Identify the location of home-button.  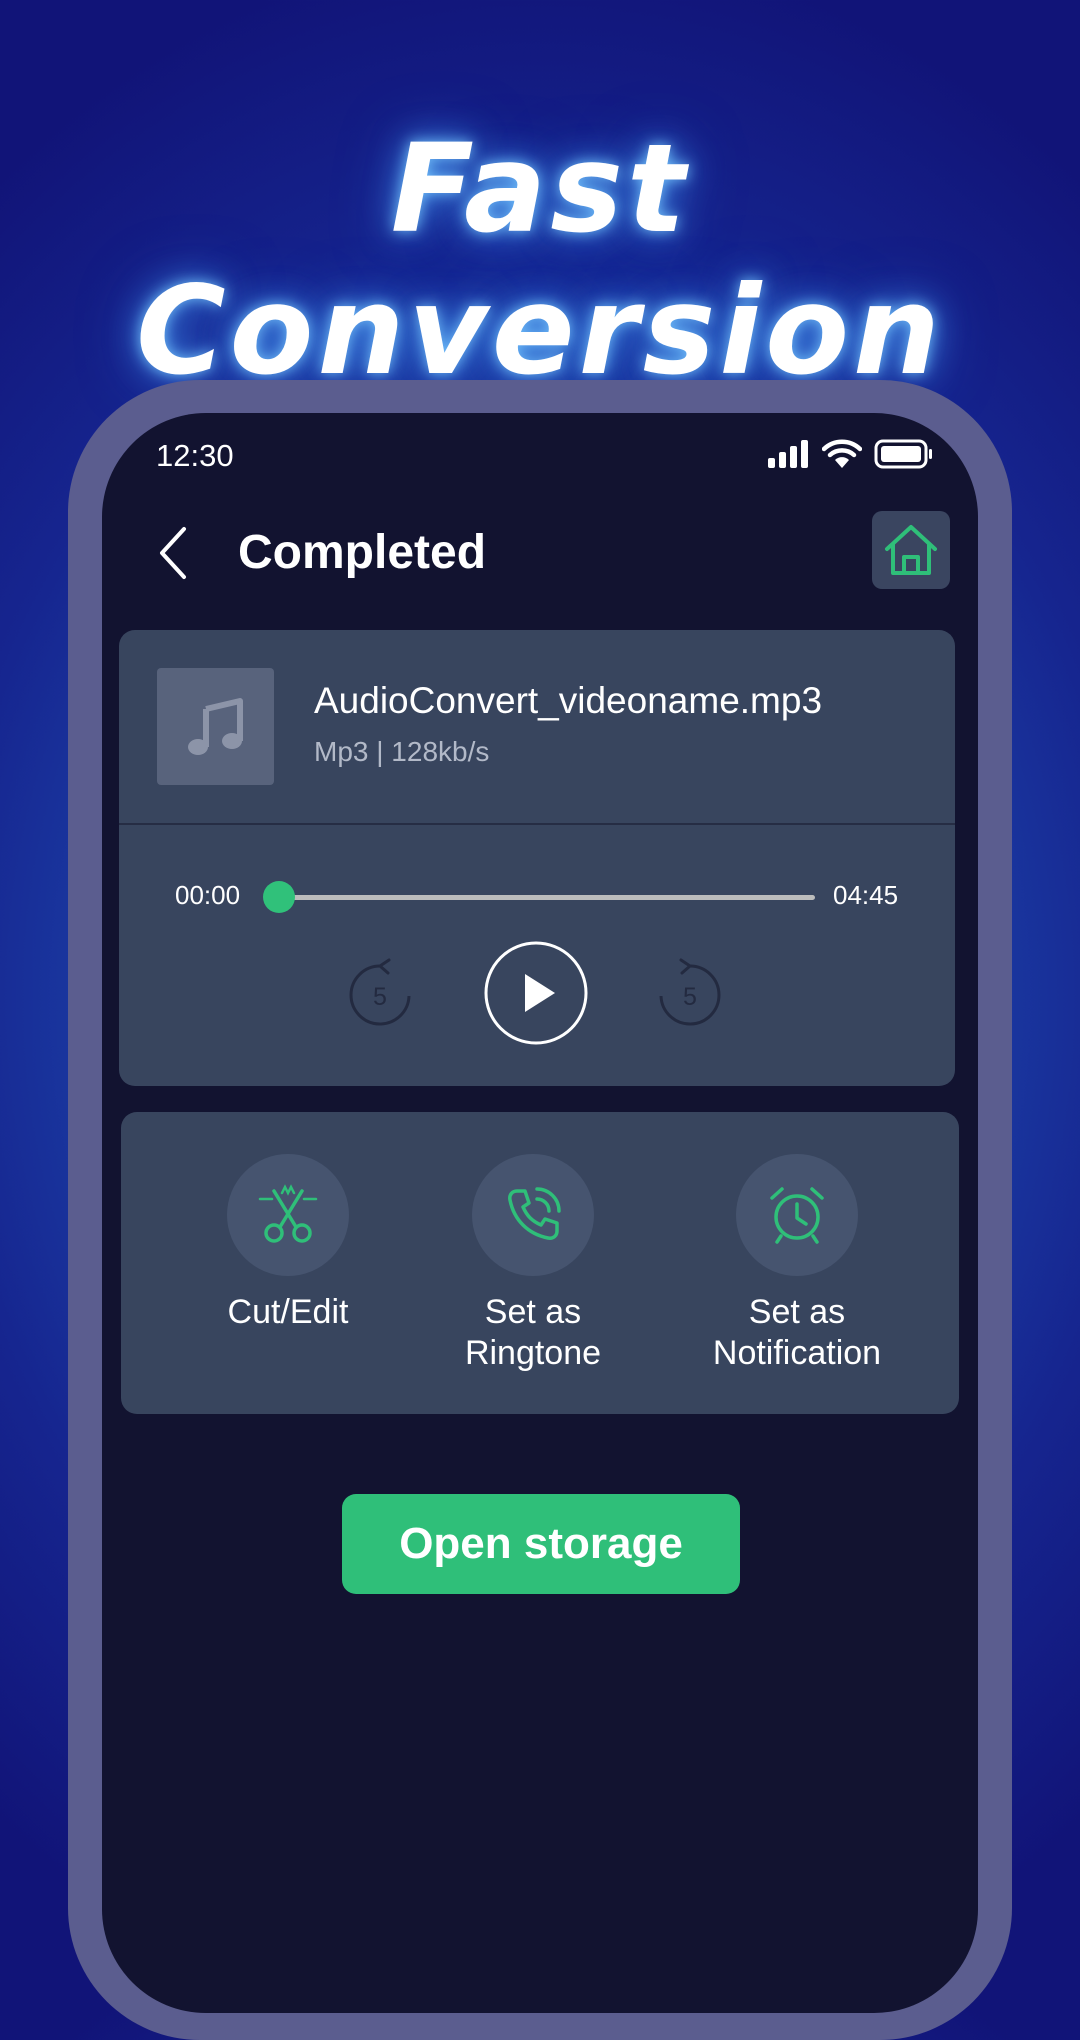
(911, 550).